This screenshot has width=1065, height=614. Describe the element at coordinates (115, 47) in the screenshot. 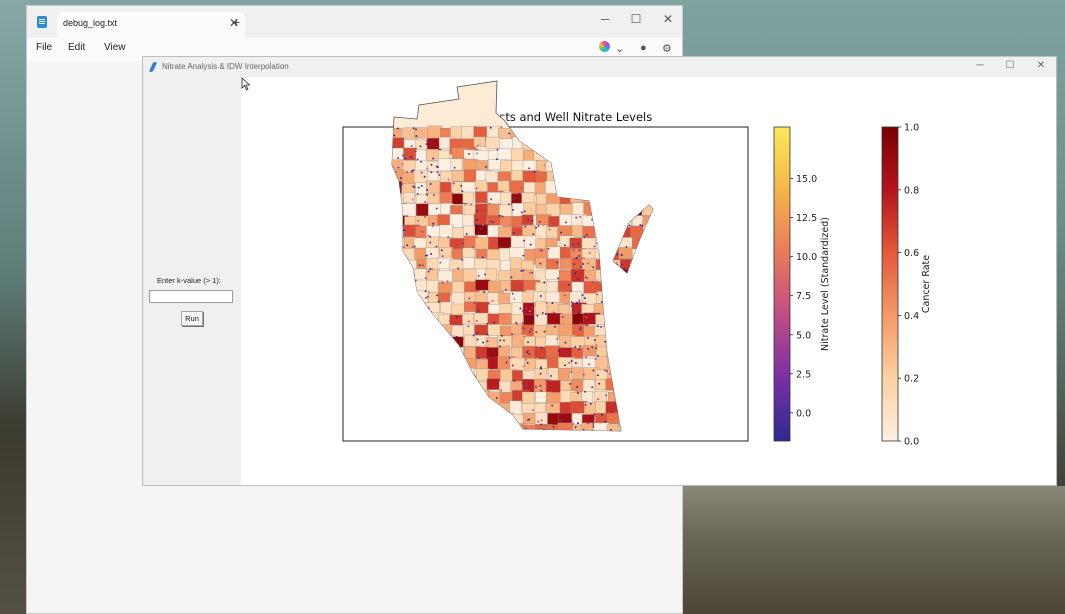

I see `menu-view: View` at that location.